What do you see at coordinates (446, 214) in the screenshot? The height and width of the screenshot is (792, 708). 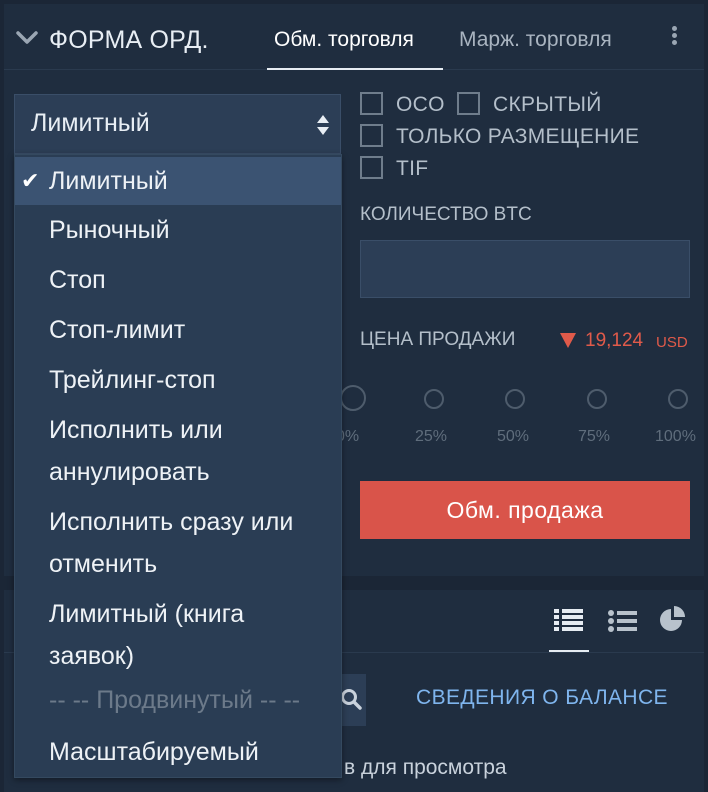 I see `quantity-label: КОЛИЧЕСТВО BTC` at bounding box center [446, 214].